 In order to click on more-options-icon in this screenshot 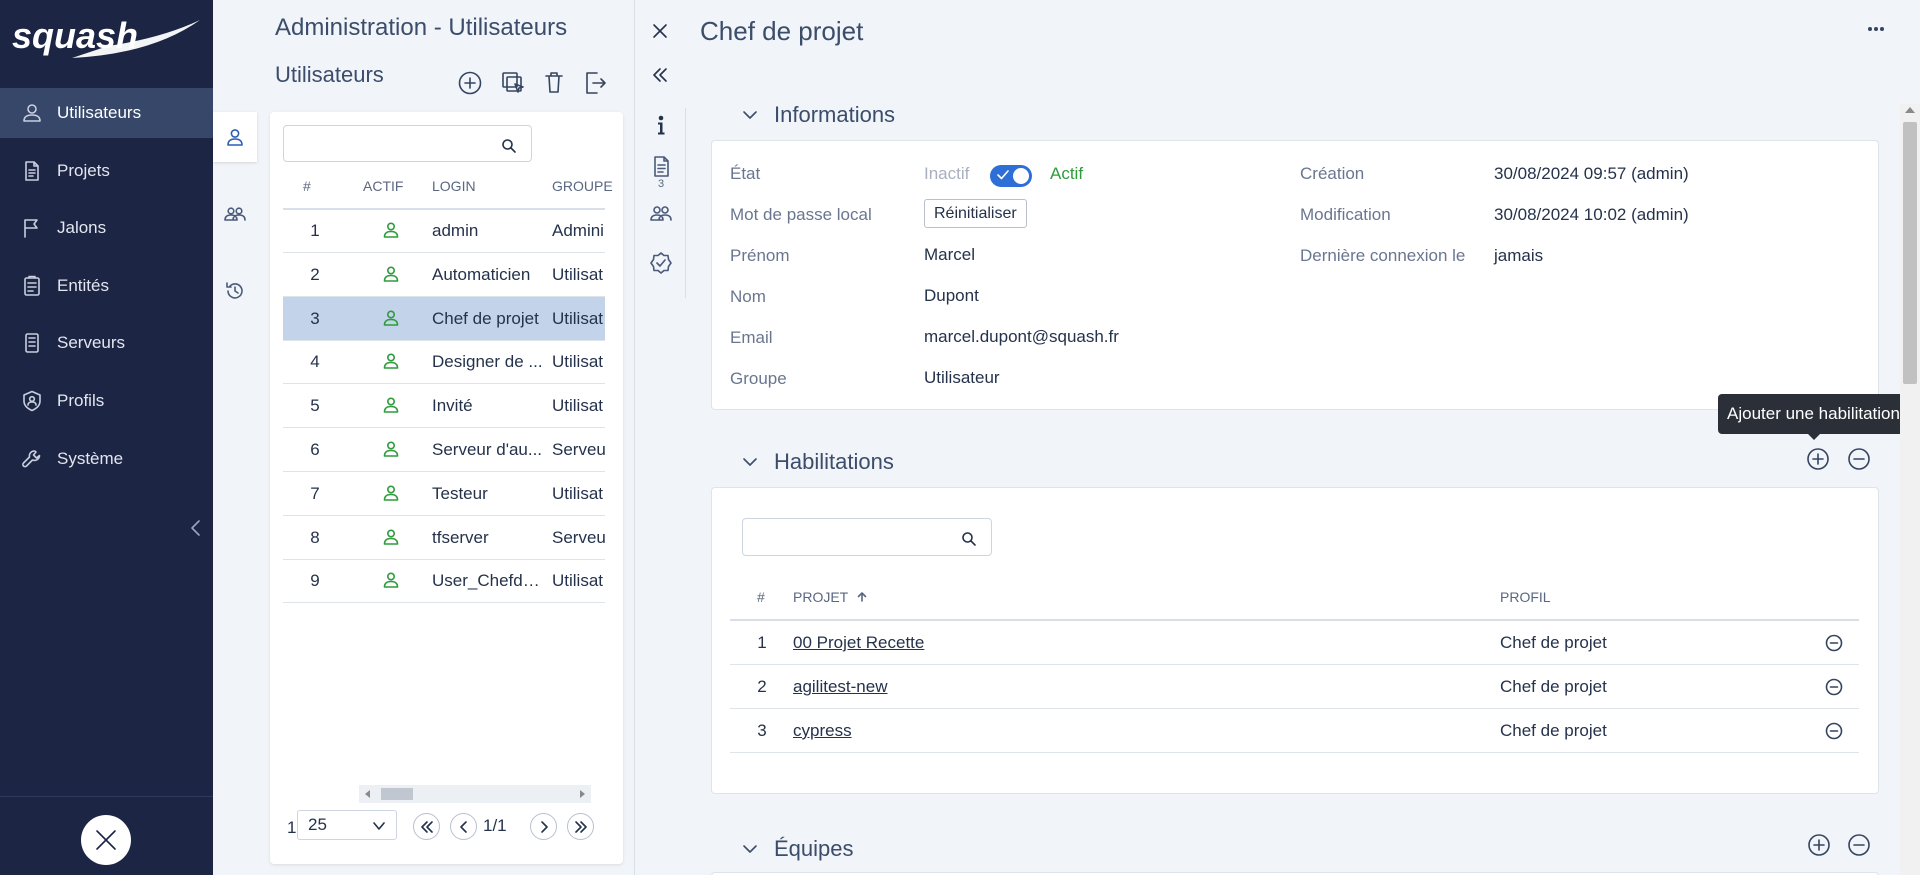, I will do `click(1876, 29)`.